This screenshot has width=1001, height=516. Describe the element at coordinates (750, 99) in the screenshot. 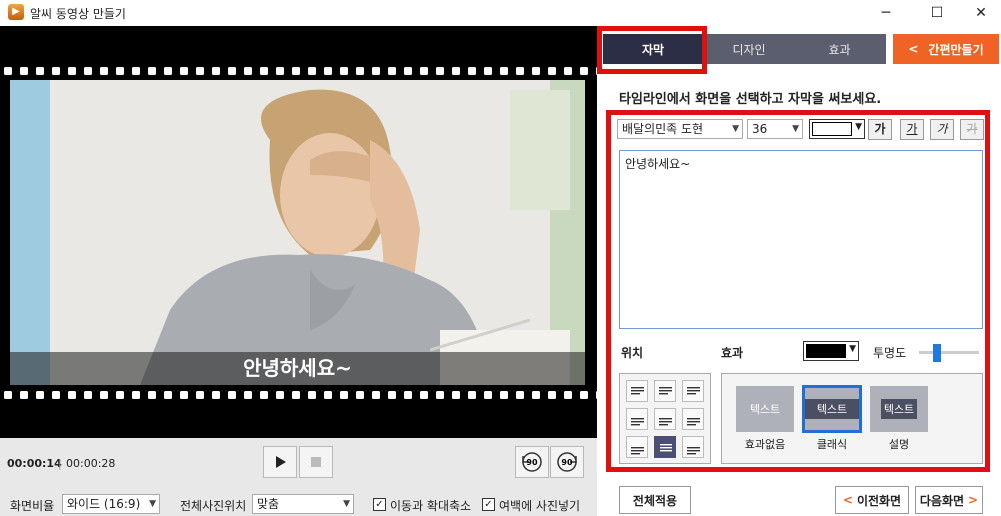

I see `instruction-text: 타임라인에서 화면을 선택하고 자막을 써보세요.` at that location.